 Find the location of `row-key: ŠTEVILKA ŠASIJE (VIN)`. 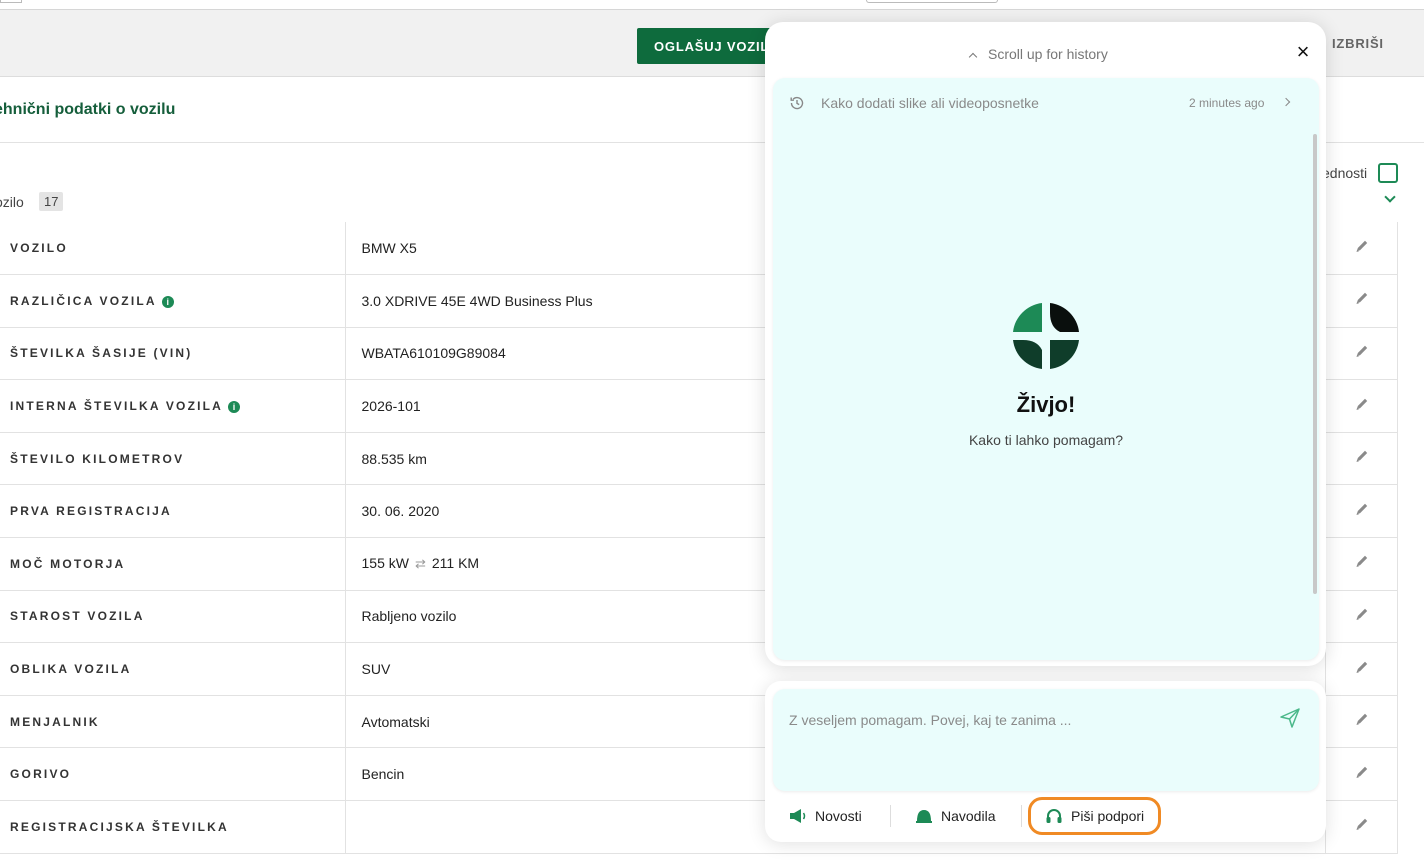

row-key: ŠTEVILKA ŠASIJE (VIN) is located at coordinates (173, 354).